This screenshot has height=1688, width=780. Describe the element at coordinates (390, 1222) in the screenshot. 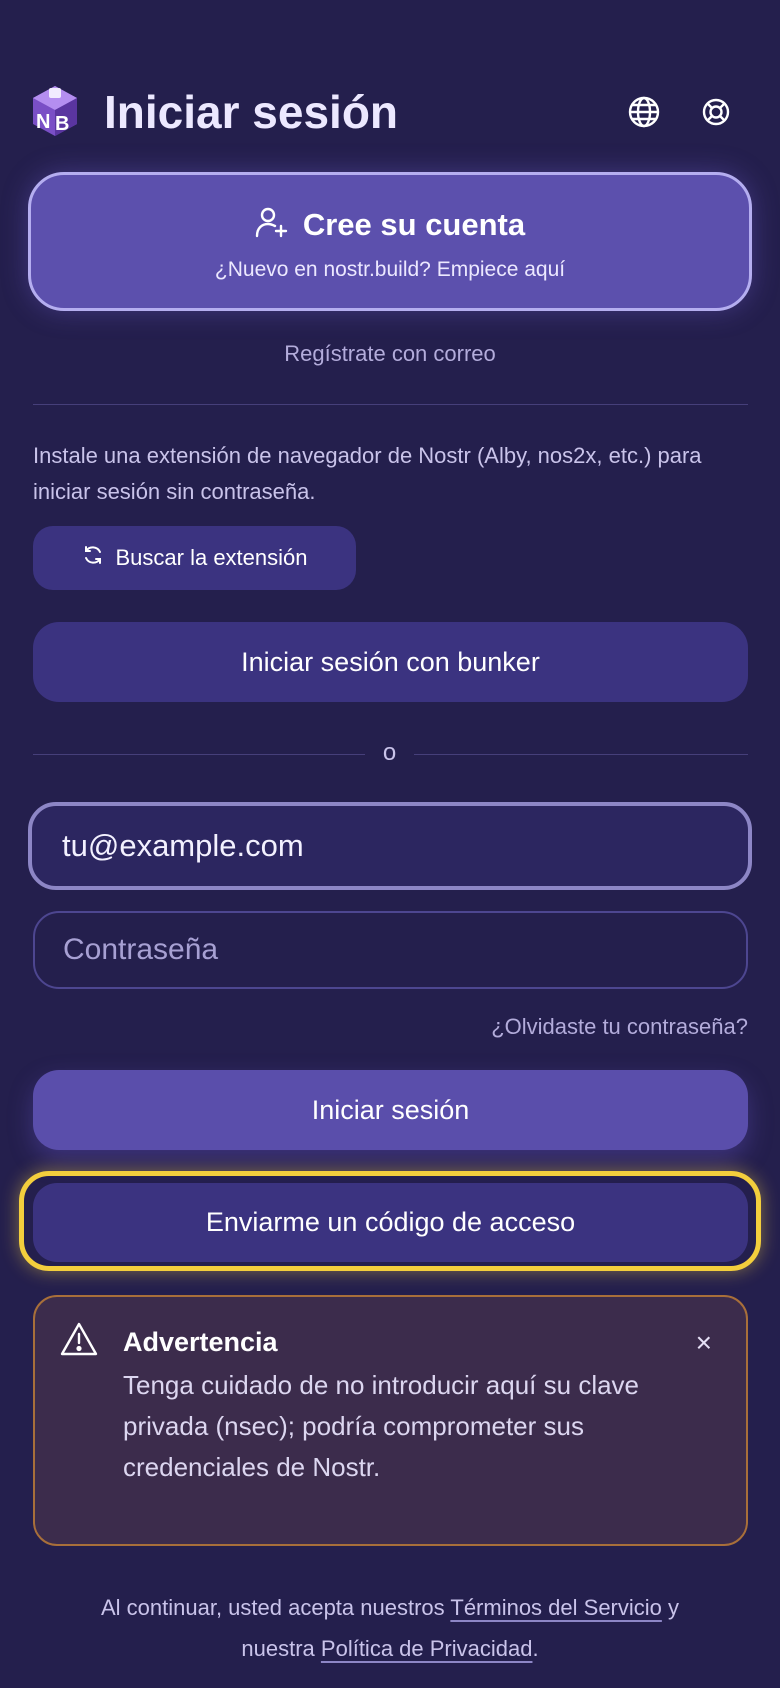

I see `send-access-code-button: Enviarme un código de acceso` at that location.